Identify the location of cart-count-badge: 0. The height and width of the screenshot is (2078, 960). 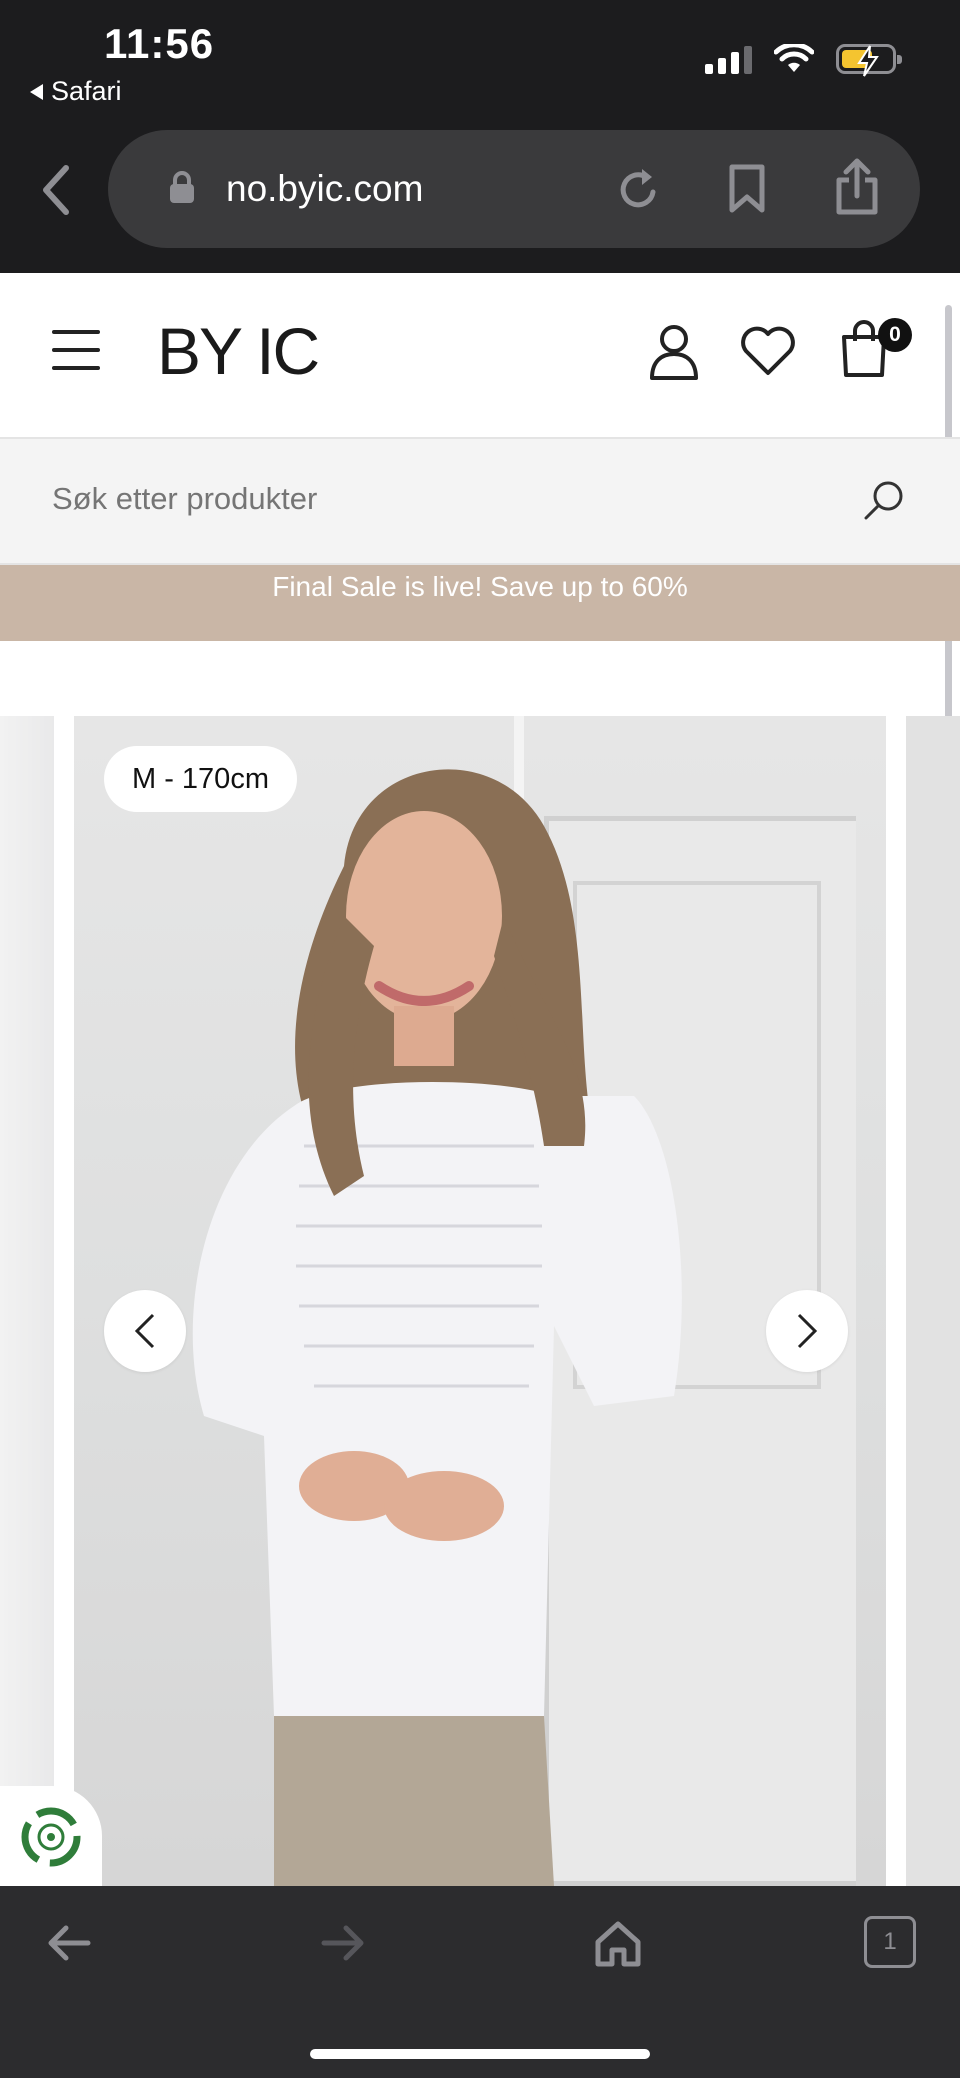
(895, 335).